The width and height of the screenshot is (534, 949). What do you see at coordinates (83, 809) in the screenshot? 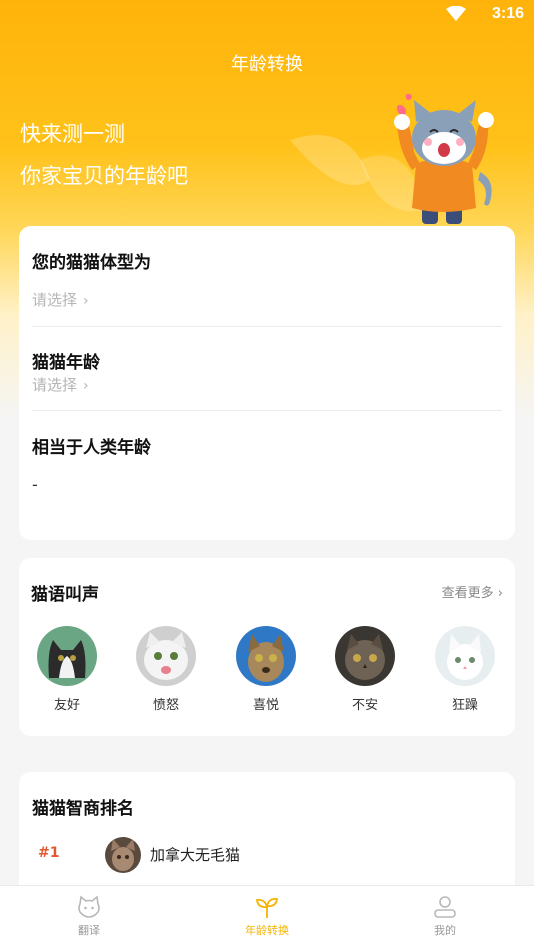
I see `iq-ranking-title: 猫猫智商排名` at bounding box center [83, 809].